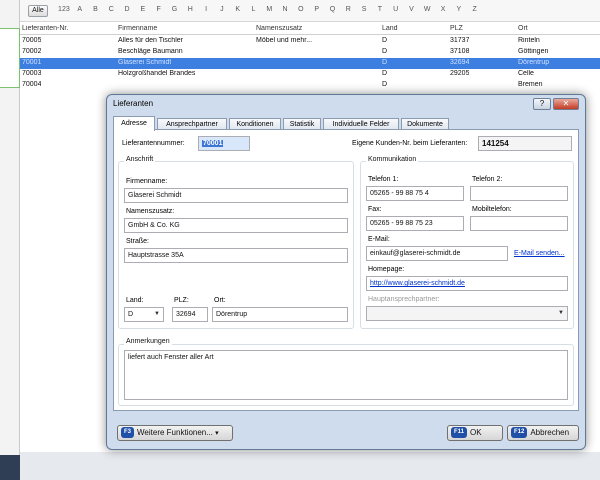 This screenshot has width=600, height=480. Describe the element at coordinates (456, 28) in the screenshot. I see `grid-column-header: PLZ` at that location.